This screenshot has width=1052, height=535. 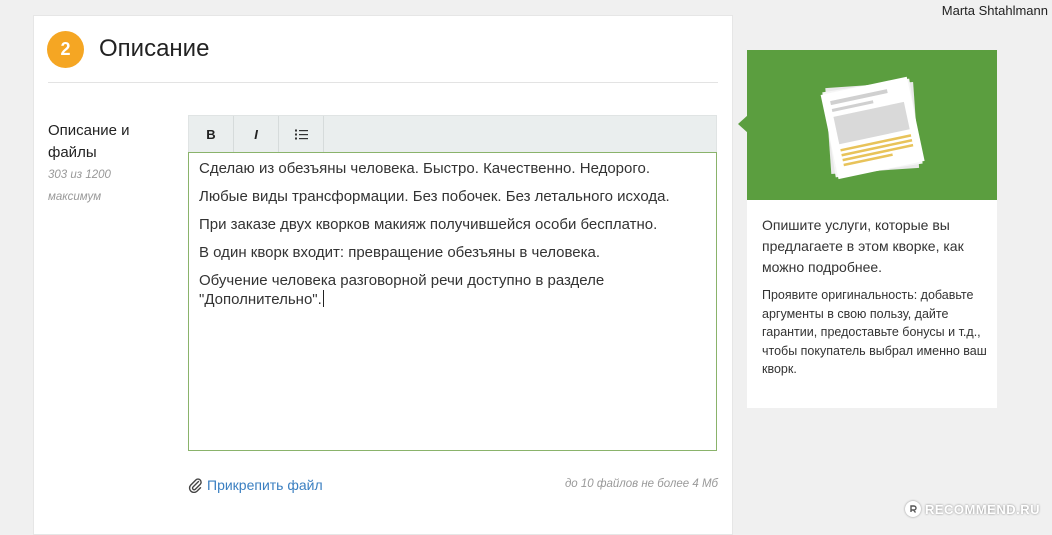 I want to click on character-counter: 303 из 1200 максимум, so click(x=79, y=186).